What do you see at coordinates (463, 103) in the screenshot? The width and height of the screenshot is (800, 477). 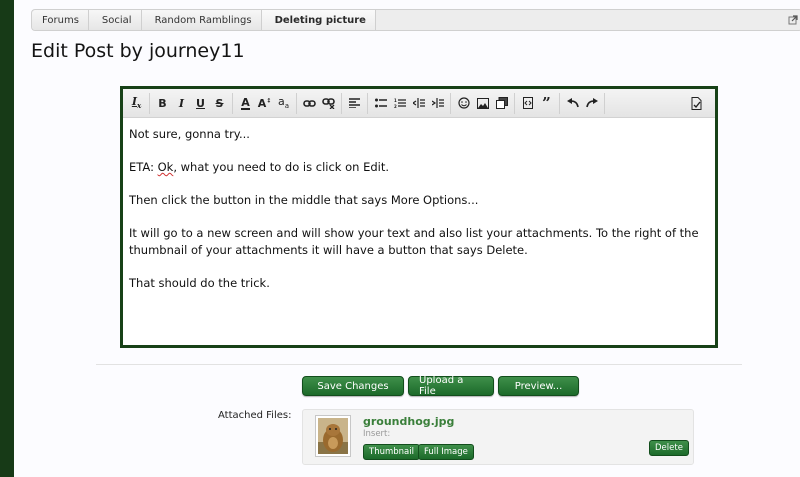 I see `smiley-icon` at bounding box center [463, 103].